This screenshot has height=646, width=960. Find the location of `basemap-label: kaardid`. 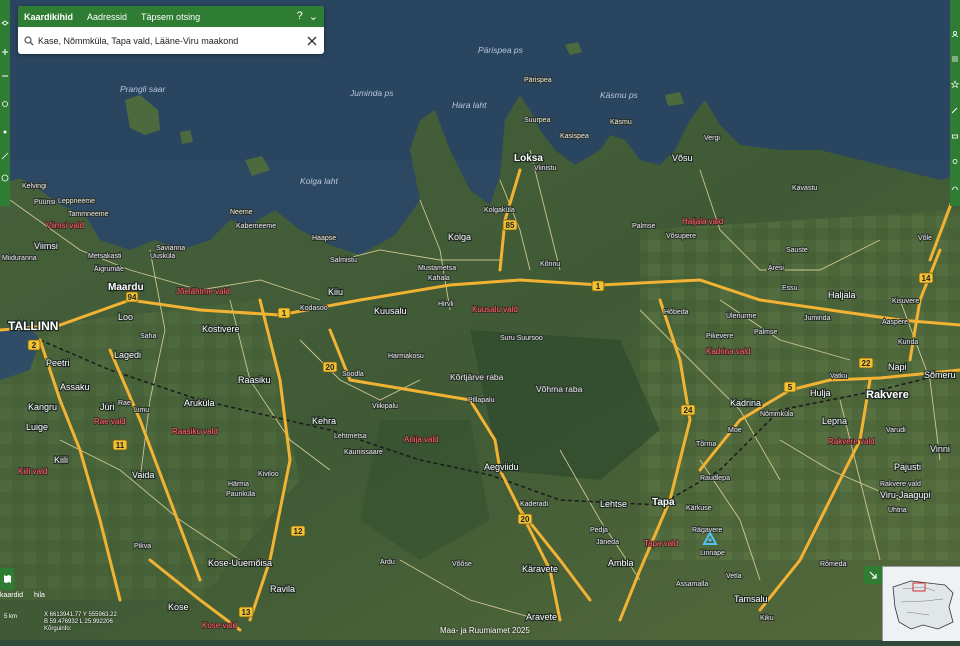

basemap-label: kaardid is located at coordinates (11, 595).